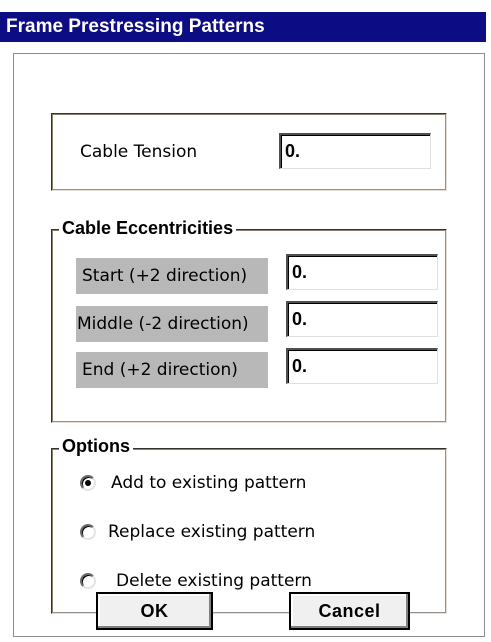 The height and width of the screenshot is (642, 491). Describe the element at coordinates (135, 26) in the screenshot. I see `window-title: Frame Prestressing Patterns` at that location.